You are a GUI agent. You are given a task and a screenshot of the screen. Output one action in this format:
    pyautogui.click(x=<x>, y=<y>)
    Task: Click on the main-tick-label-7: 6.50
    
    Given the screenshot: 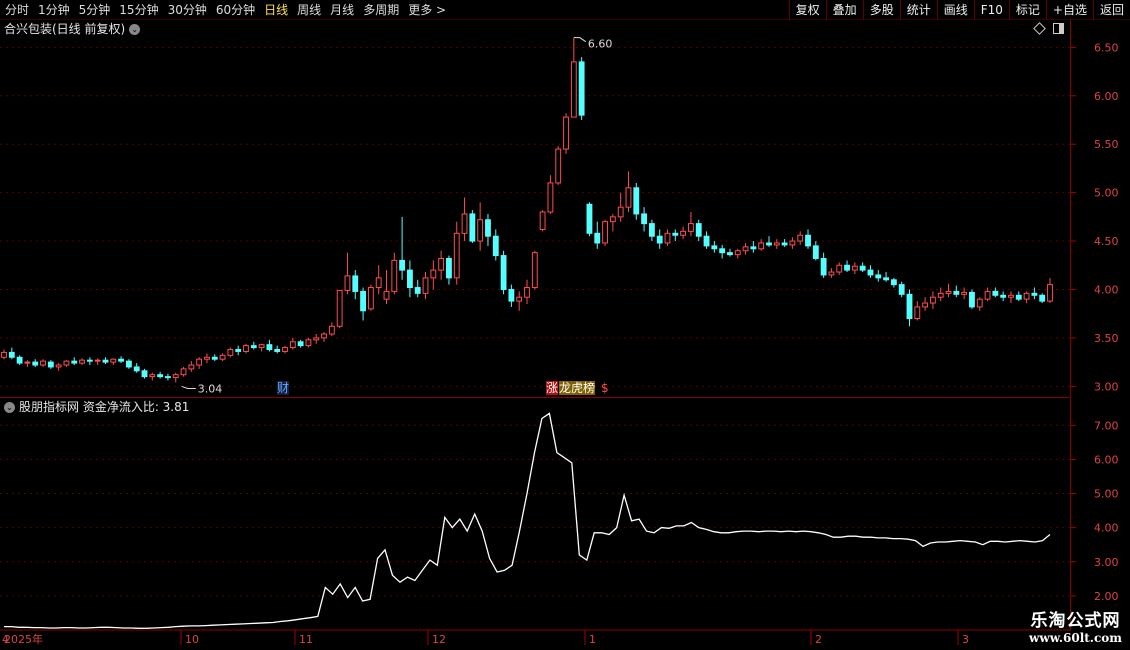 What is the action you would take?
    pyautogui.click(x=1106, y=47)
    